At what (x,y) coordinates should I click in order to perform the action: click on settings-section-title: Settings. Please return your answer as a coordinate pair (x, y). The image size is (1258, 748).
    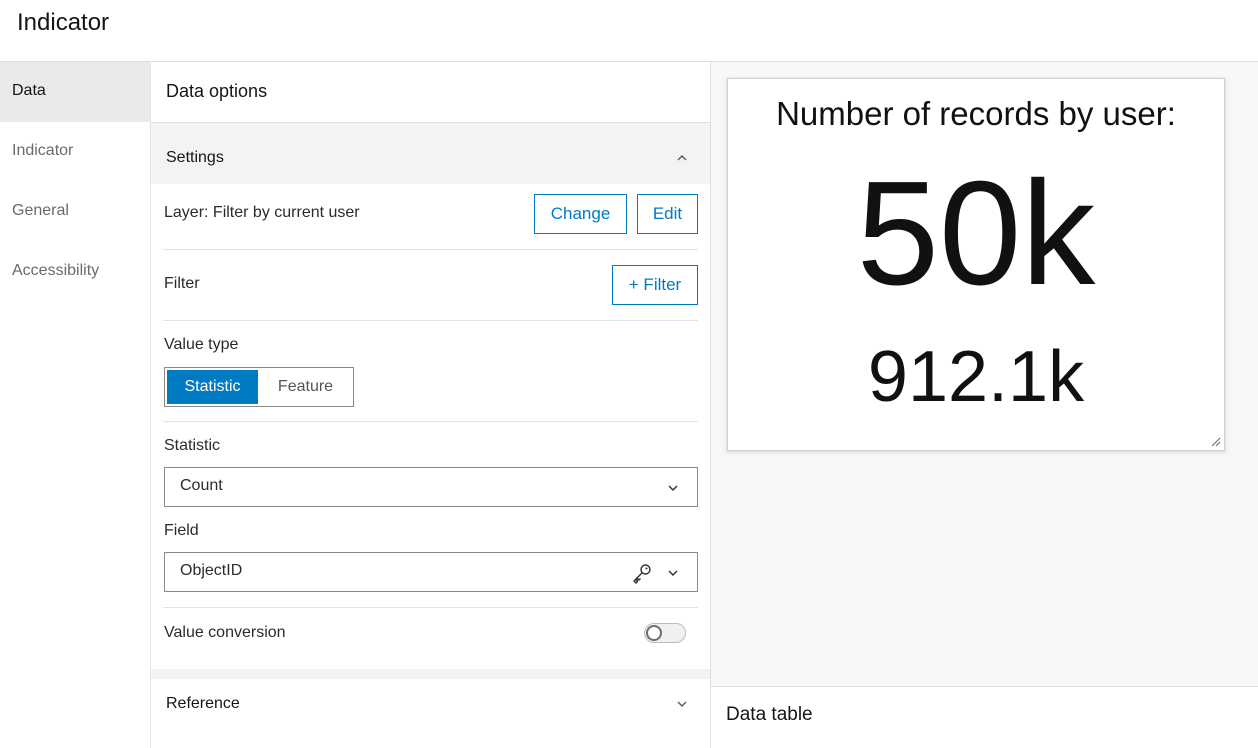
    Looking at the image, I should click on (195, 157).